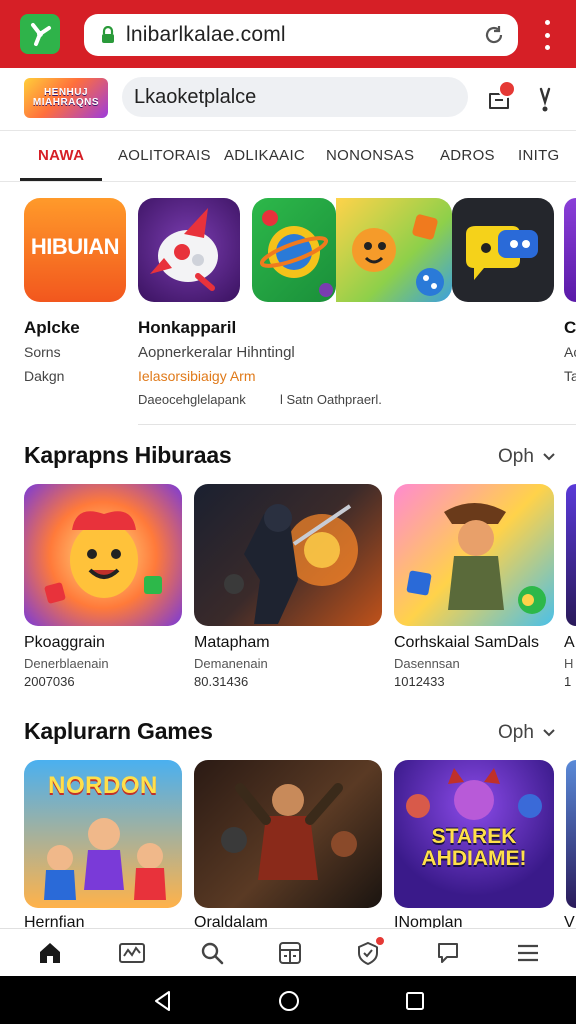 The width and height of the screenshot is (576, 1024). Describe the element at coordinates (105, 859) in the screenshot. I see `kids-group-art` at that location.